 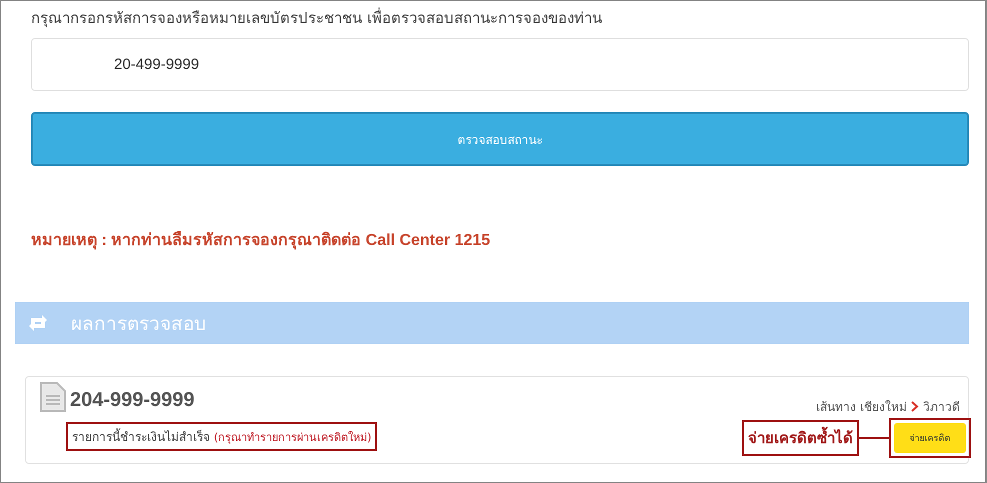 What do you see at coordinates (836, 407) in the screenshot?
I see `route-label: เส้นทาง` at bounding box center [836, 407].